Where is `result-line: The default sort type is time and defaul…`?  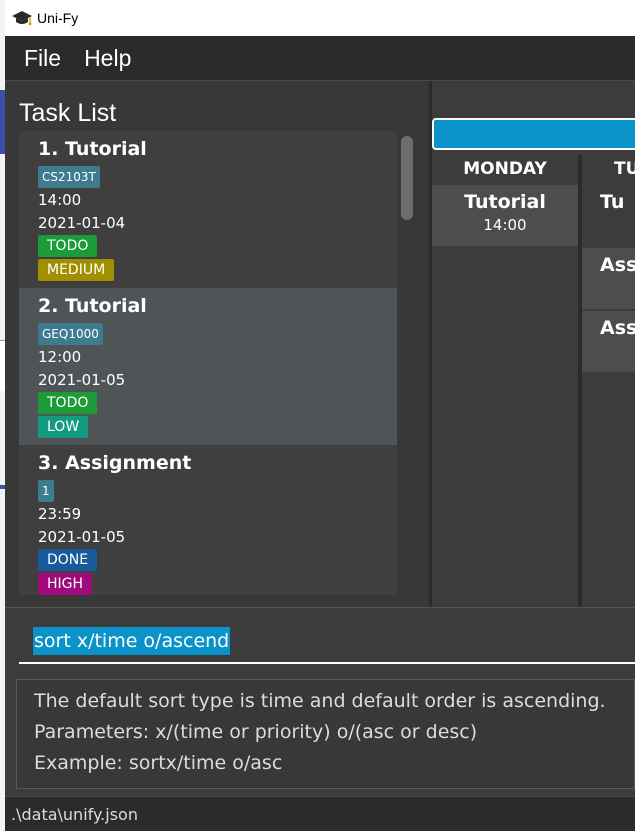
result-line: The default sort type is time and defaul… is located at coordinates (320, 701).